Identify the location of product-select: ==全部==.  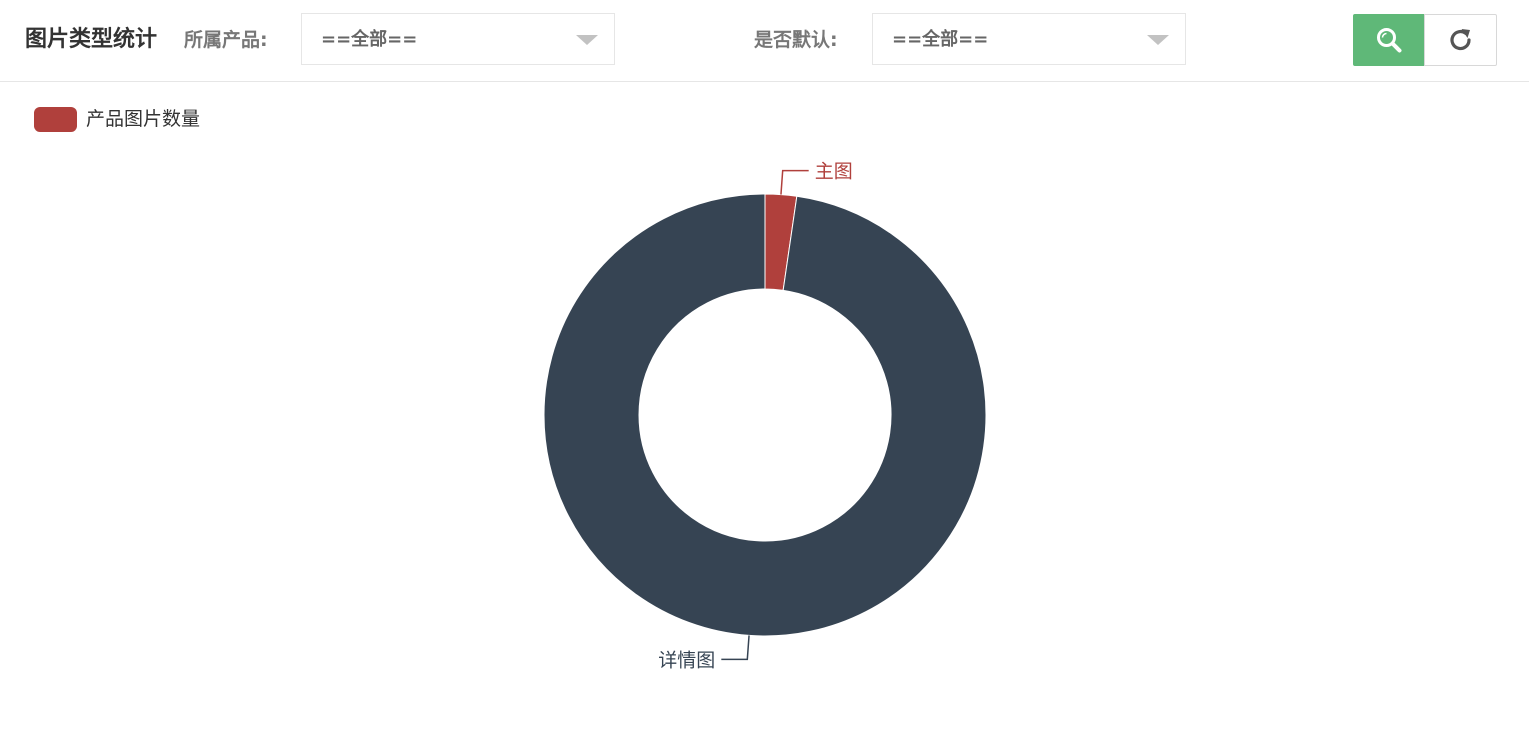
(458, 39).